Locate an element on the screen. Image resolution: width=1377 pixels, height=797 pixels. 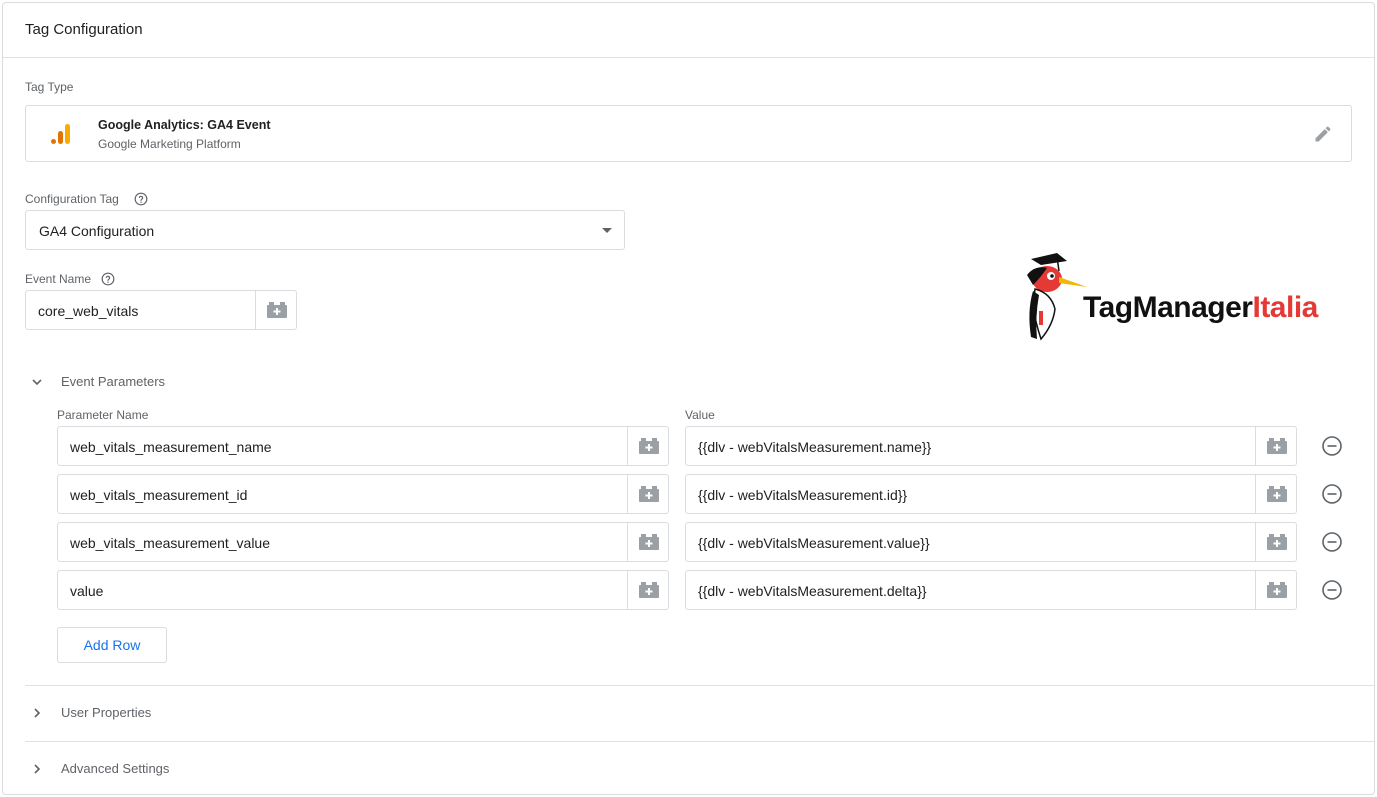
brand-name-part1: TagManager is located at coordinates (1168, 307).